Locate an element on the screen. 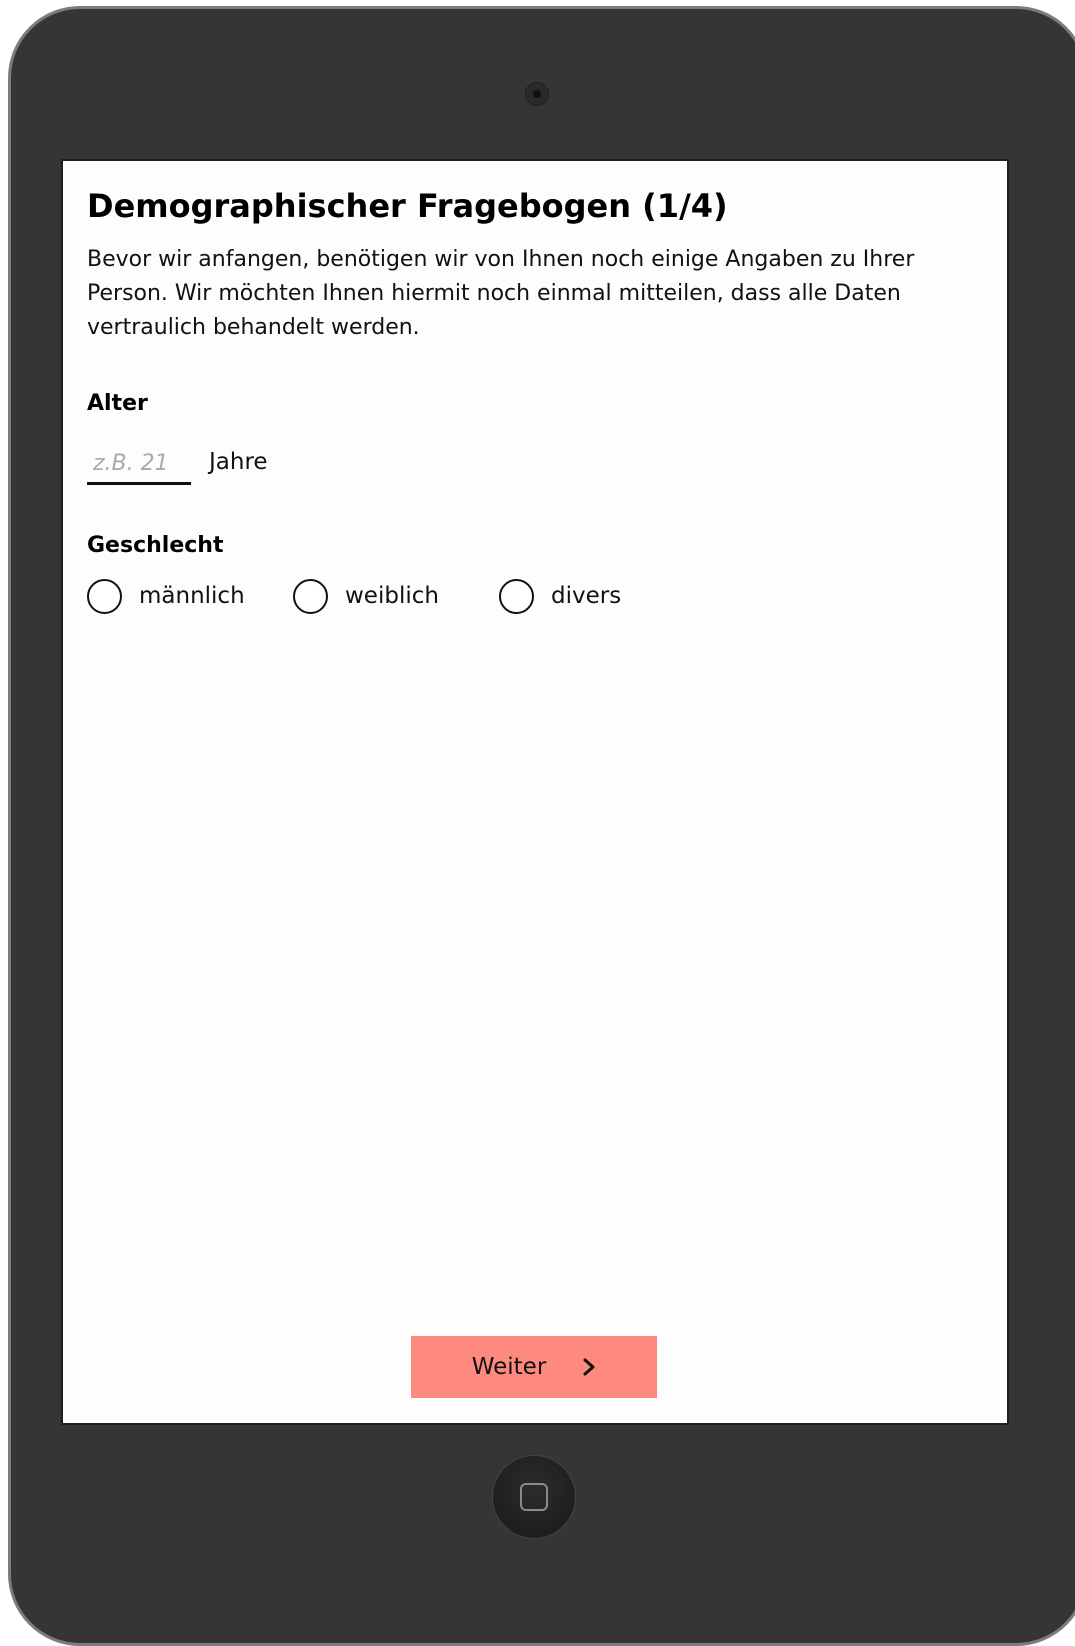 The image size is (1075, 1646). camera-icon is located at coordinates (537, 94).